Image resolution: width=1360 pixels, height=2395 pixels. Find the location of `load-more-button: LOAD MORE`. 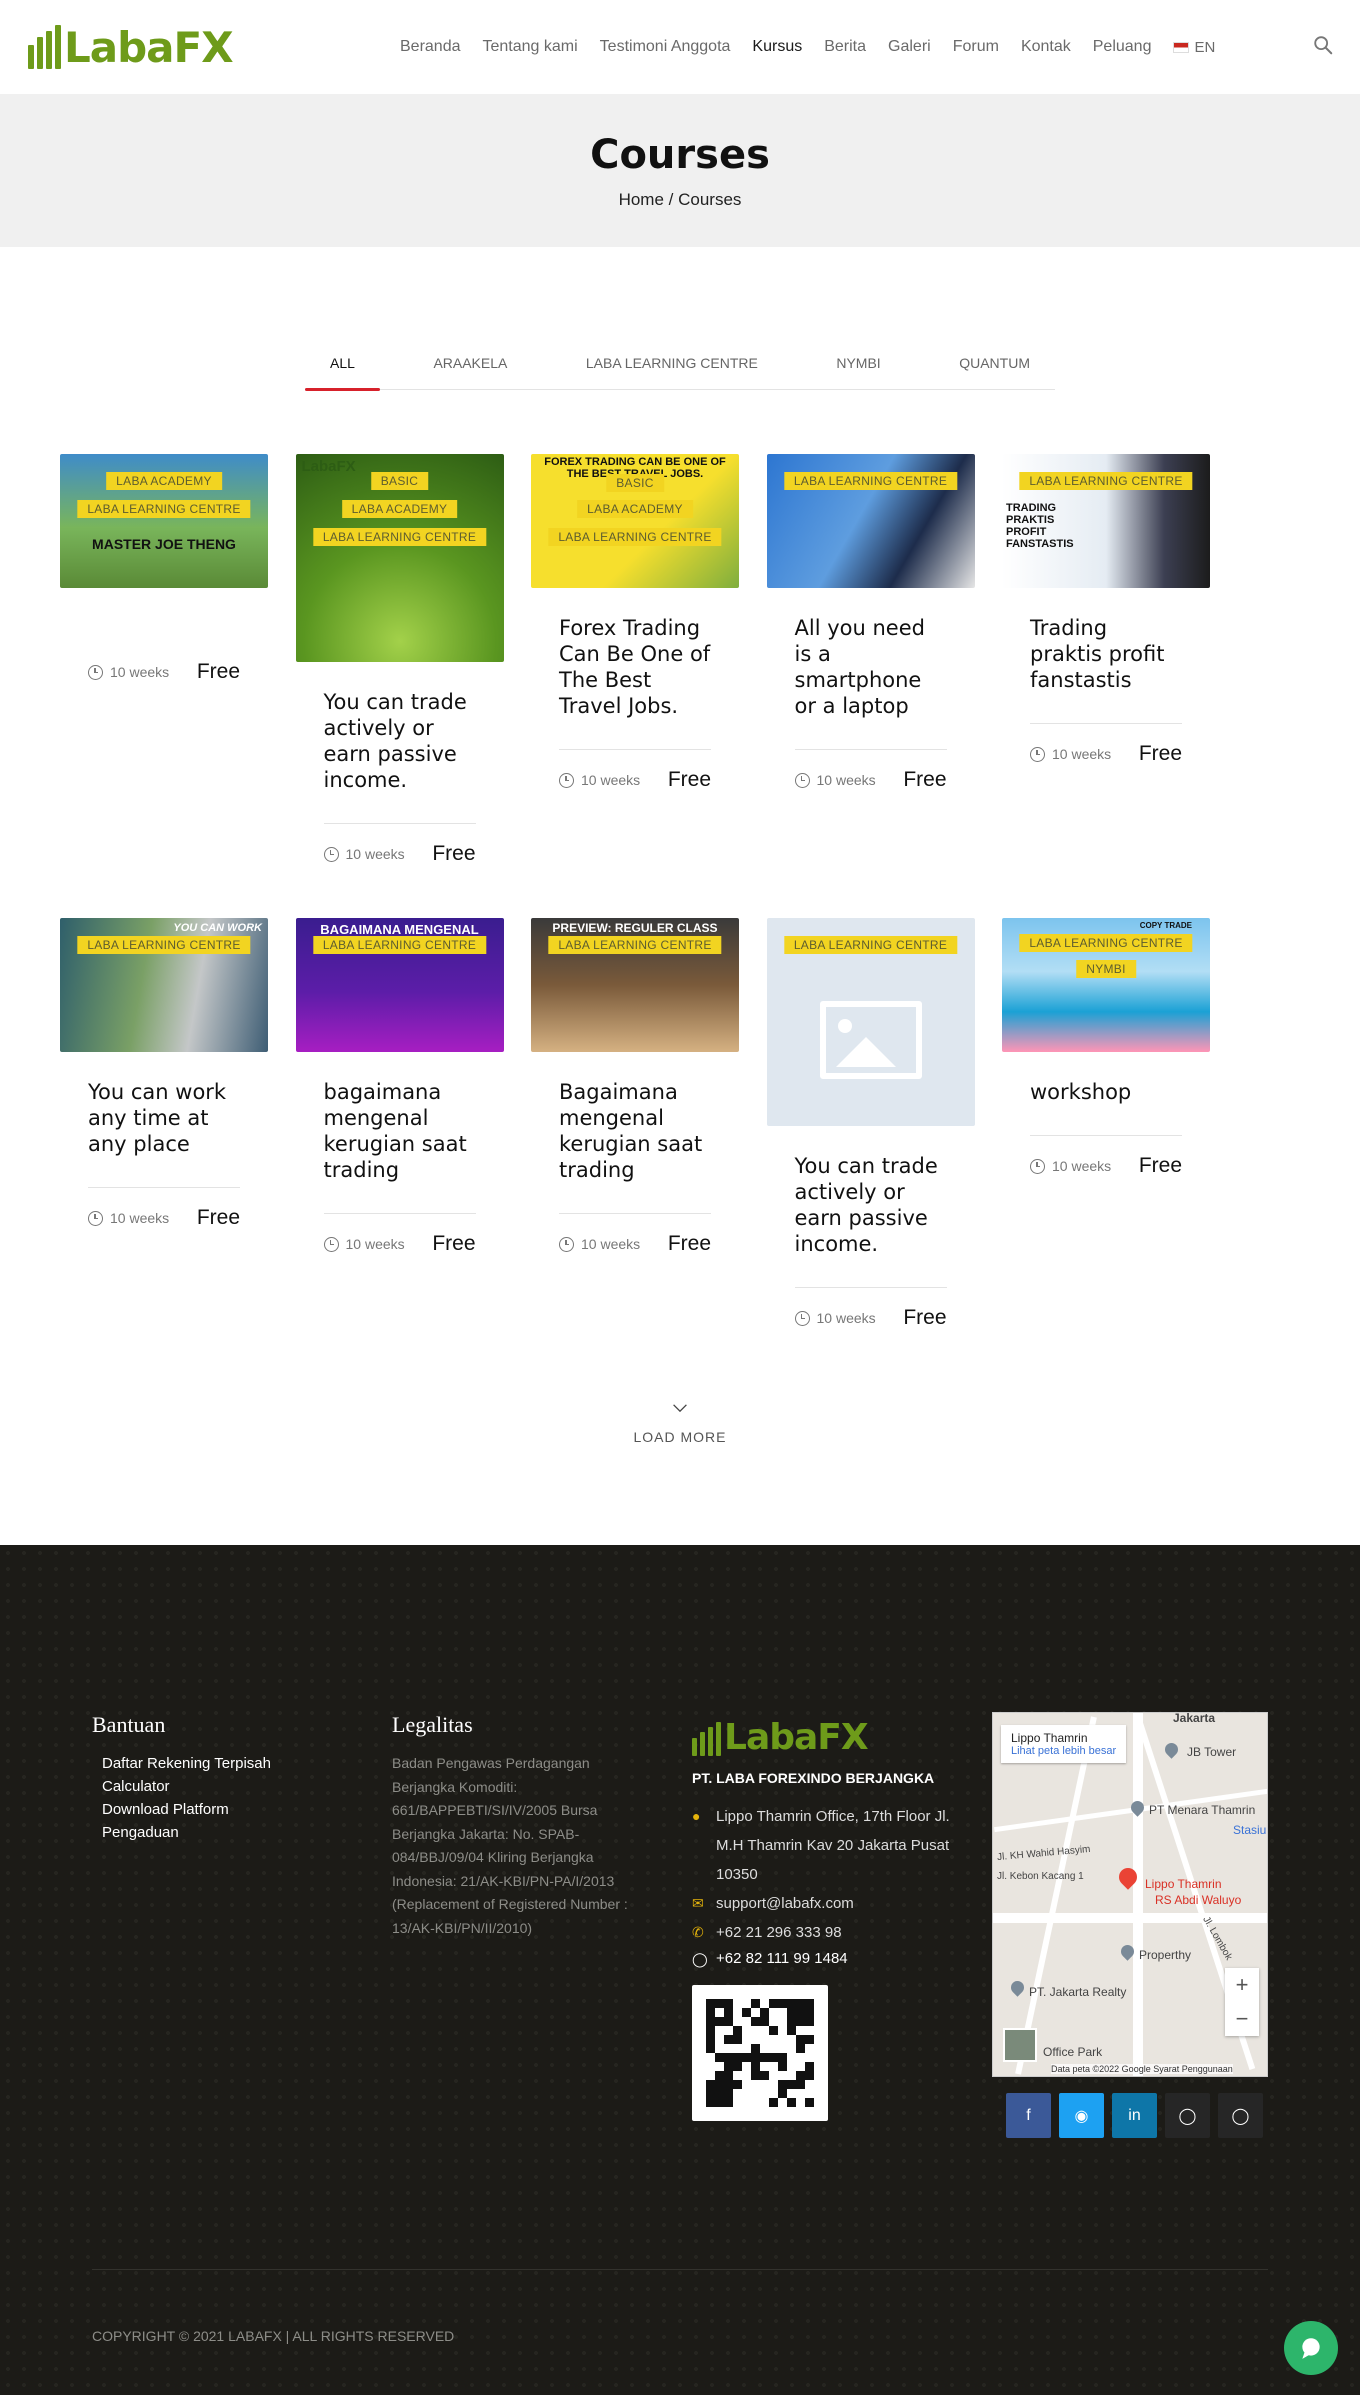

load-more-button: LOAD MORE is located at coordinates (680, 1422).